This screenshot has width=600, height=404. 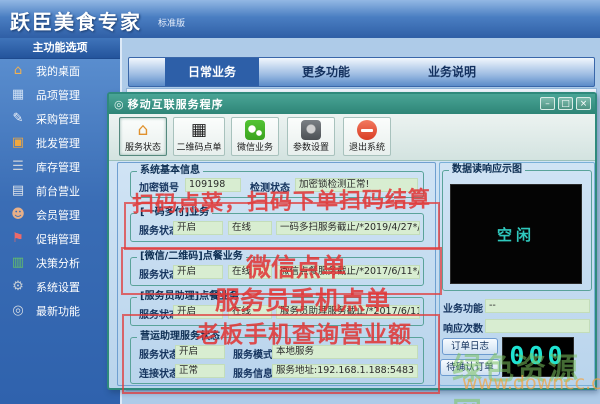 I want to click on member-icon: ☻, so click(x=18, y=214).